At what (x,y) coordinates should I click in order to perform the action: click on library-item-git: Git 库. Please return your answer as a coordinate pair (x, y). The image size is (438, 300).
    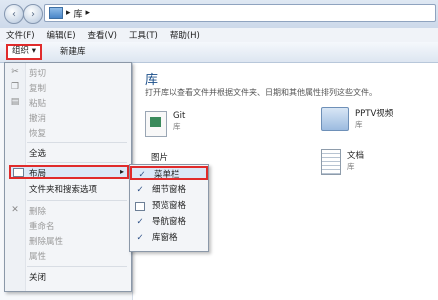
    Looking at the image, I should click on (165, 124).